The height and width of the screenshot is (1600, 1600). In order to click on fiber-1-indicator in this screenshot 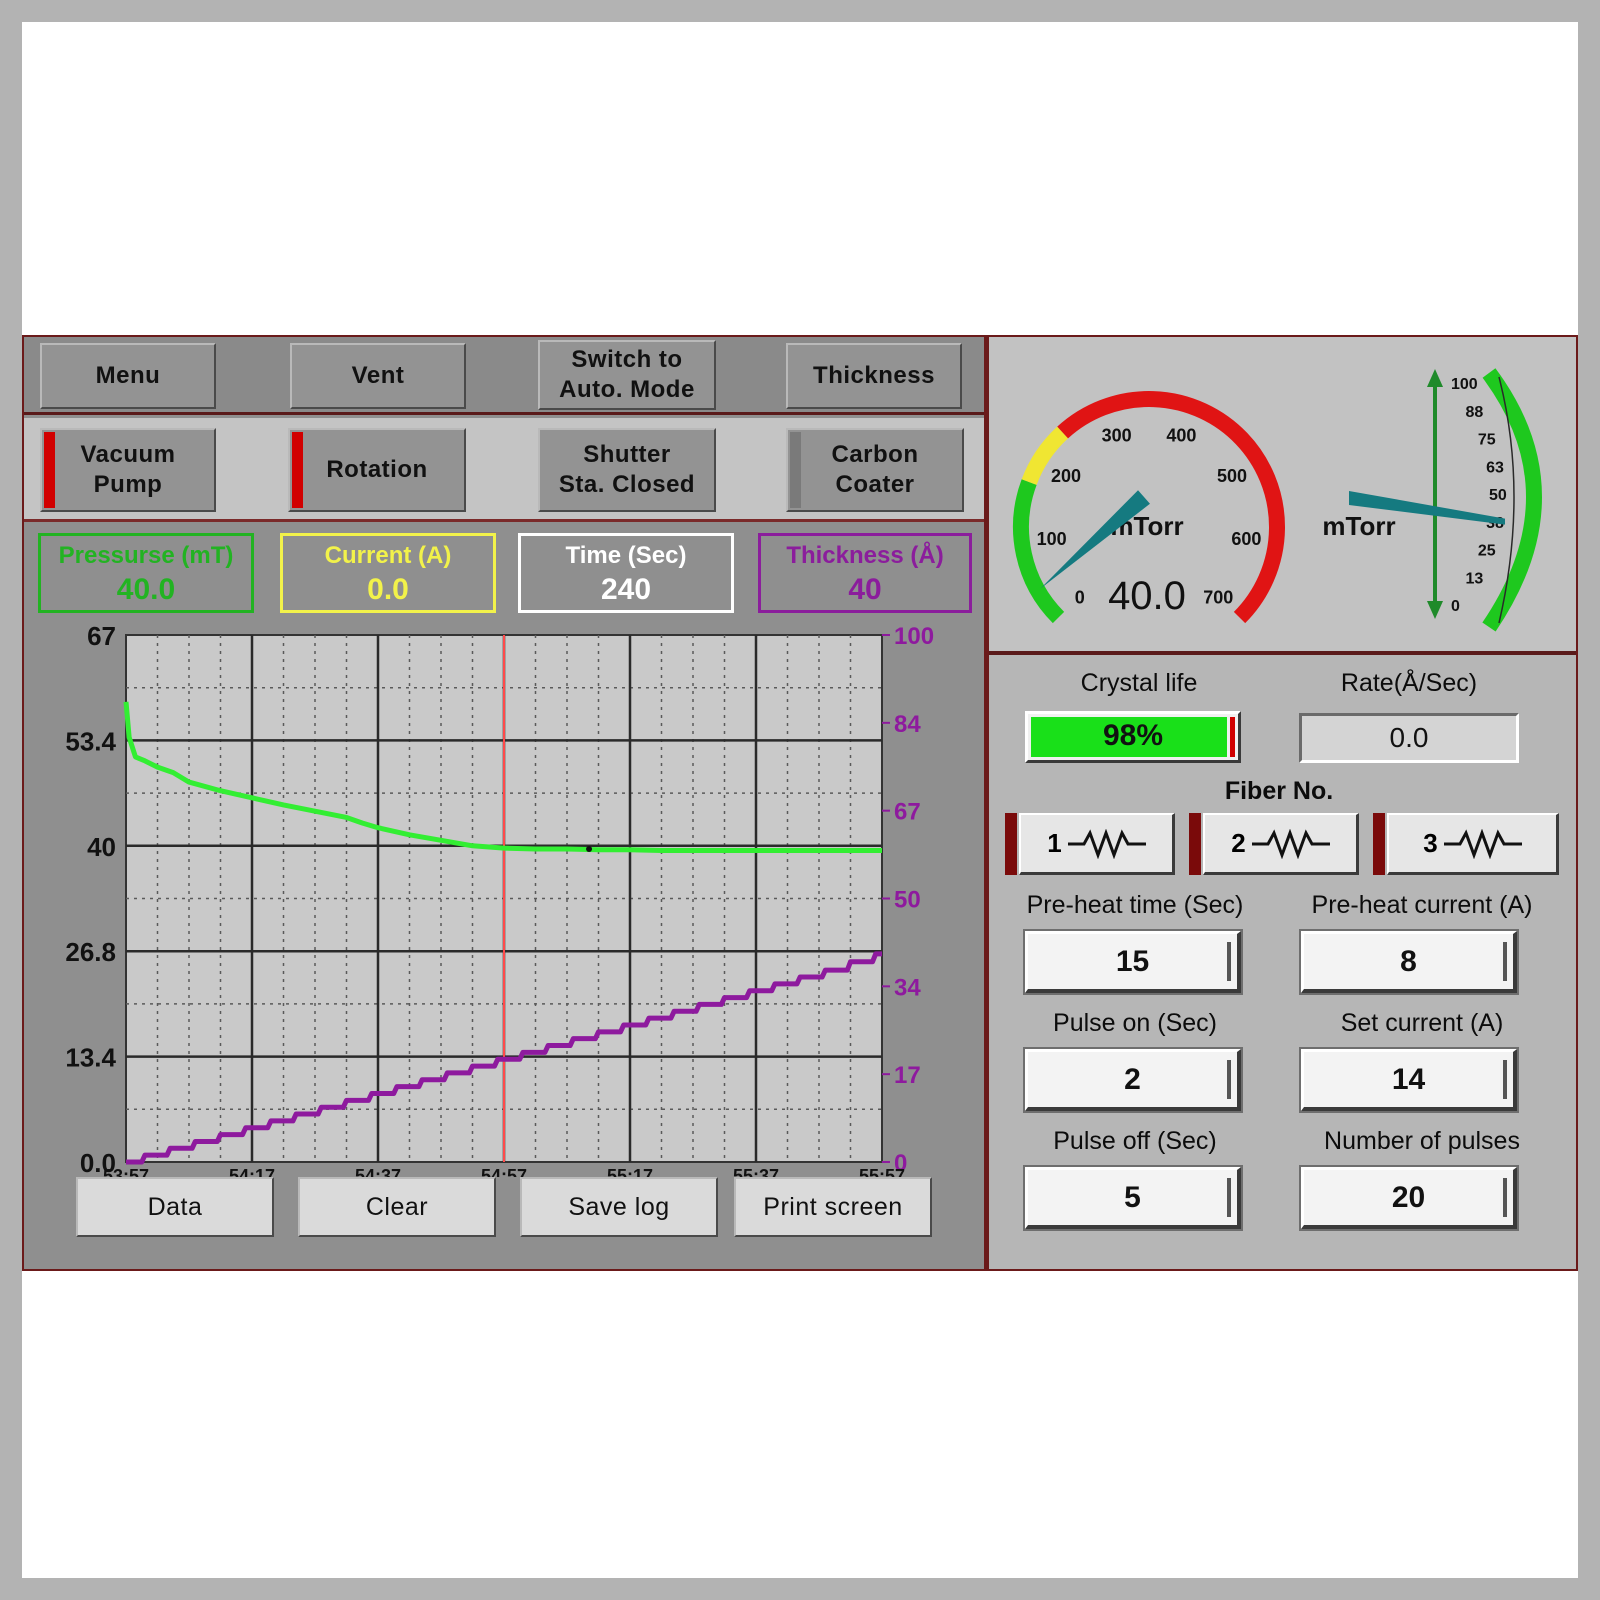, I will do `click(1011, 844)`.